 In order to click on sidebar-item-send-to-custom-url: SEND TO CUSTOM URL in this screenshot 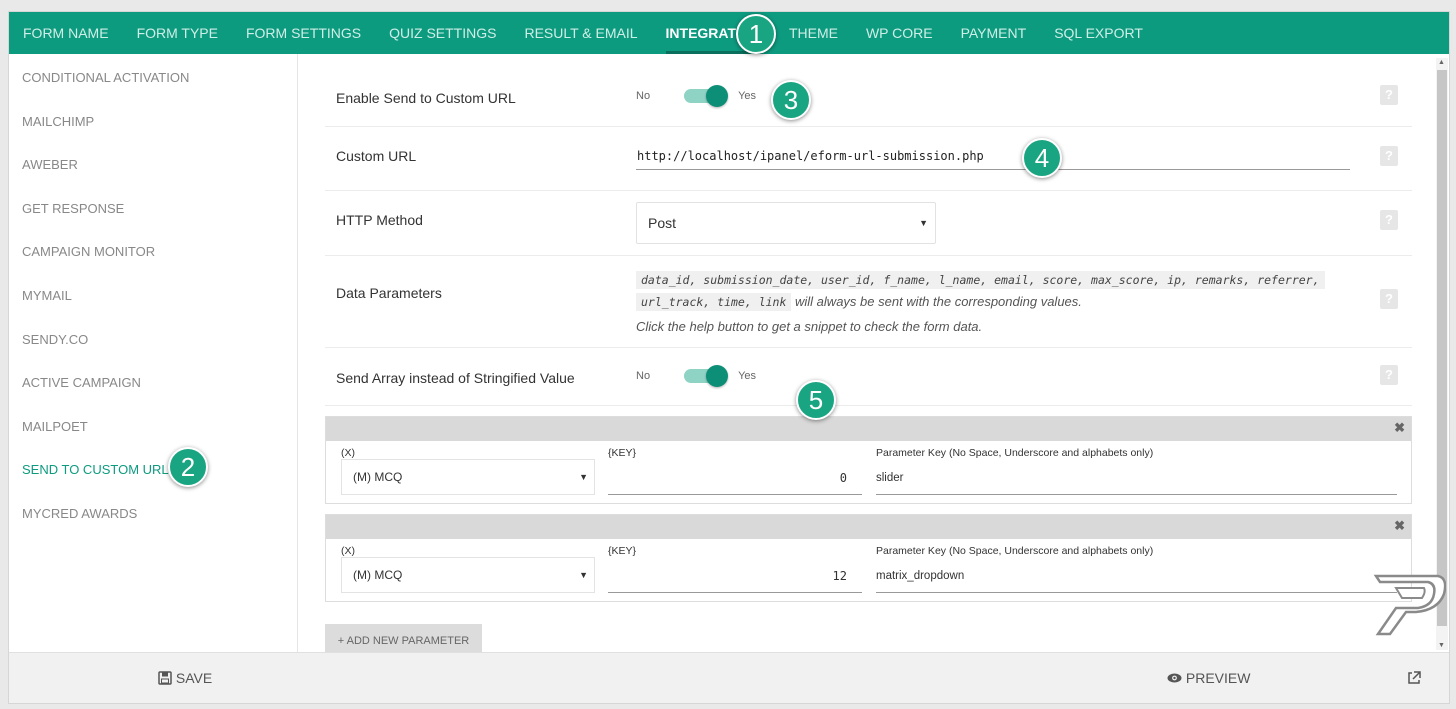, I will do `click(153, 468)`.